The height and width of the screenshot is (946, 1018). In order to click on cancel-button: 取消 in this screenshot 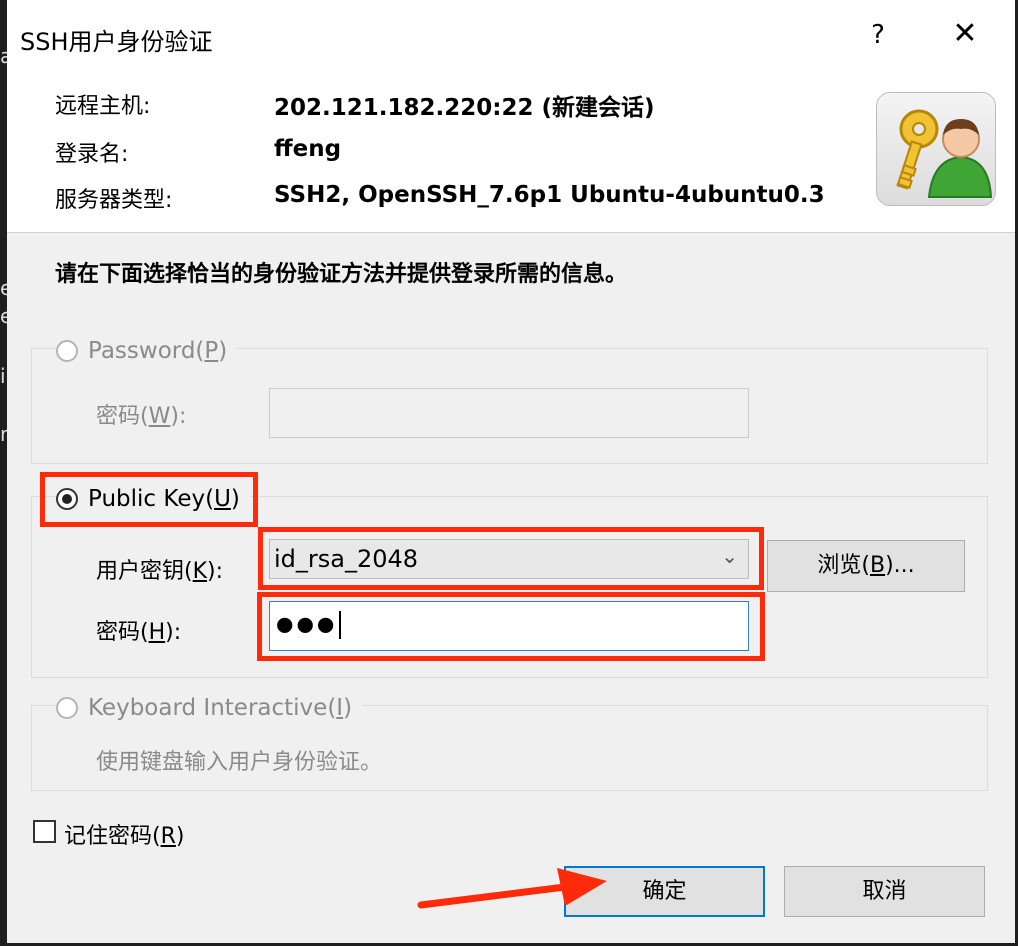, I will do `click(884, 891)`.